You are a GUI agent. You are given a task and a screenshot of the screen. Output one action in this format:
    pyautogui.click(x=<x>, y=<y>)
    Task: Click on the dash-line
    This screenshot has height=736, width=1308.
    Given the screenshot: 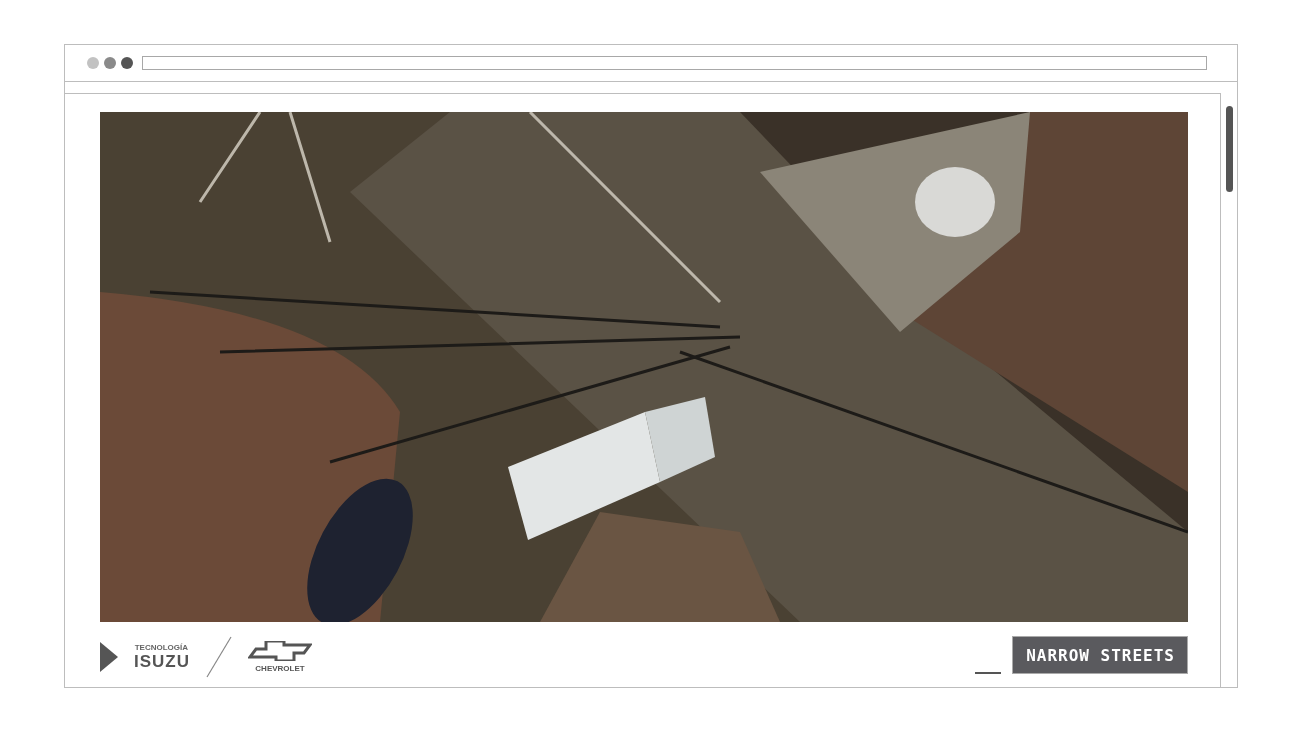 What is the action you would take?
    pyautogui.click(x=988, y=673)
    